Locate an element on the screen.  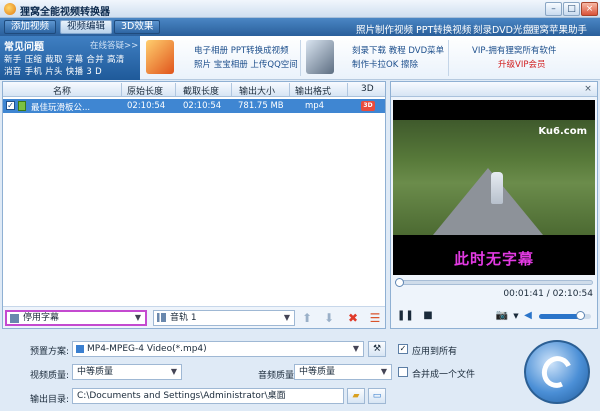
video-quality-select: 中等质量 ▼ is located at coordinates (127, 372).